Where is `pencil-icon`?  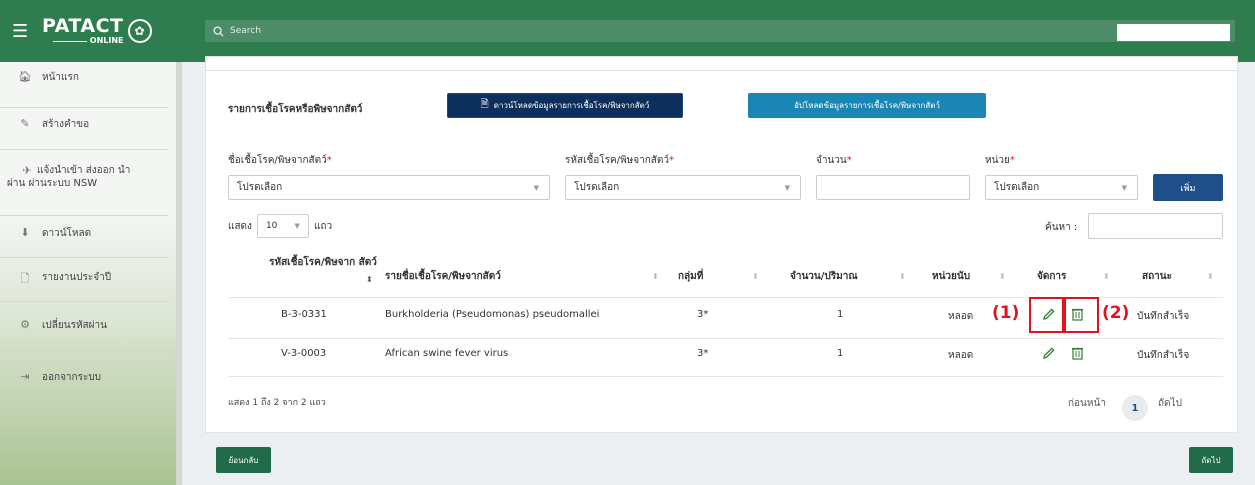
pencil-icon is located at coordinates (1049, 353).